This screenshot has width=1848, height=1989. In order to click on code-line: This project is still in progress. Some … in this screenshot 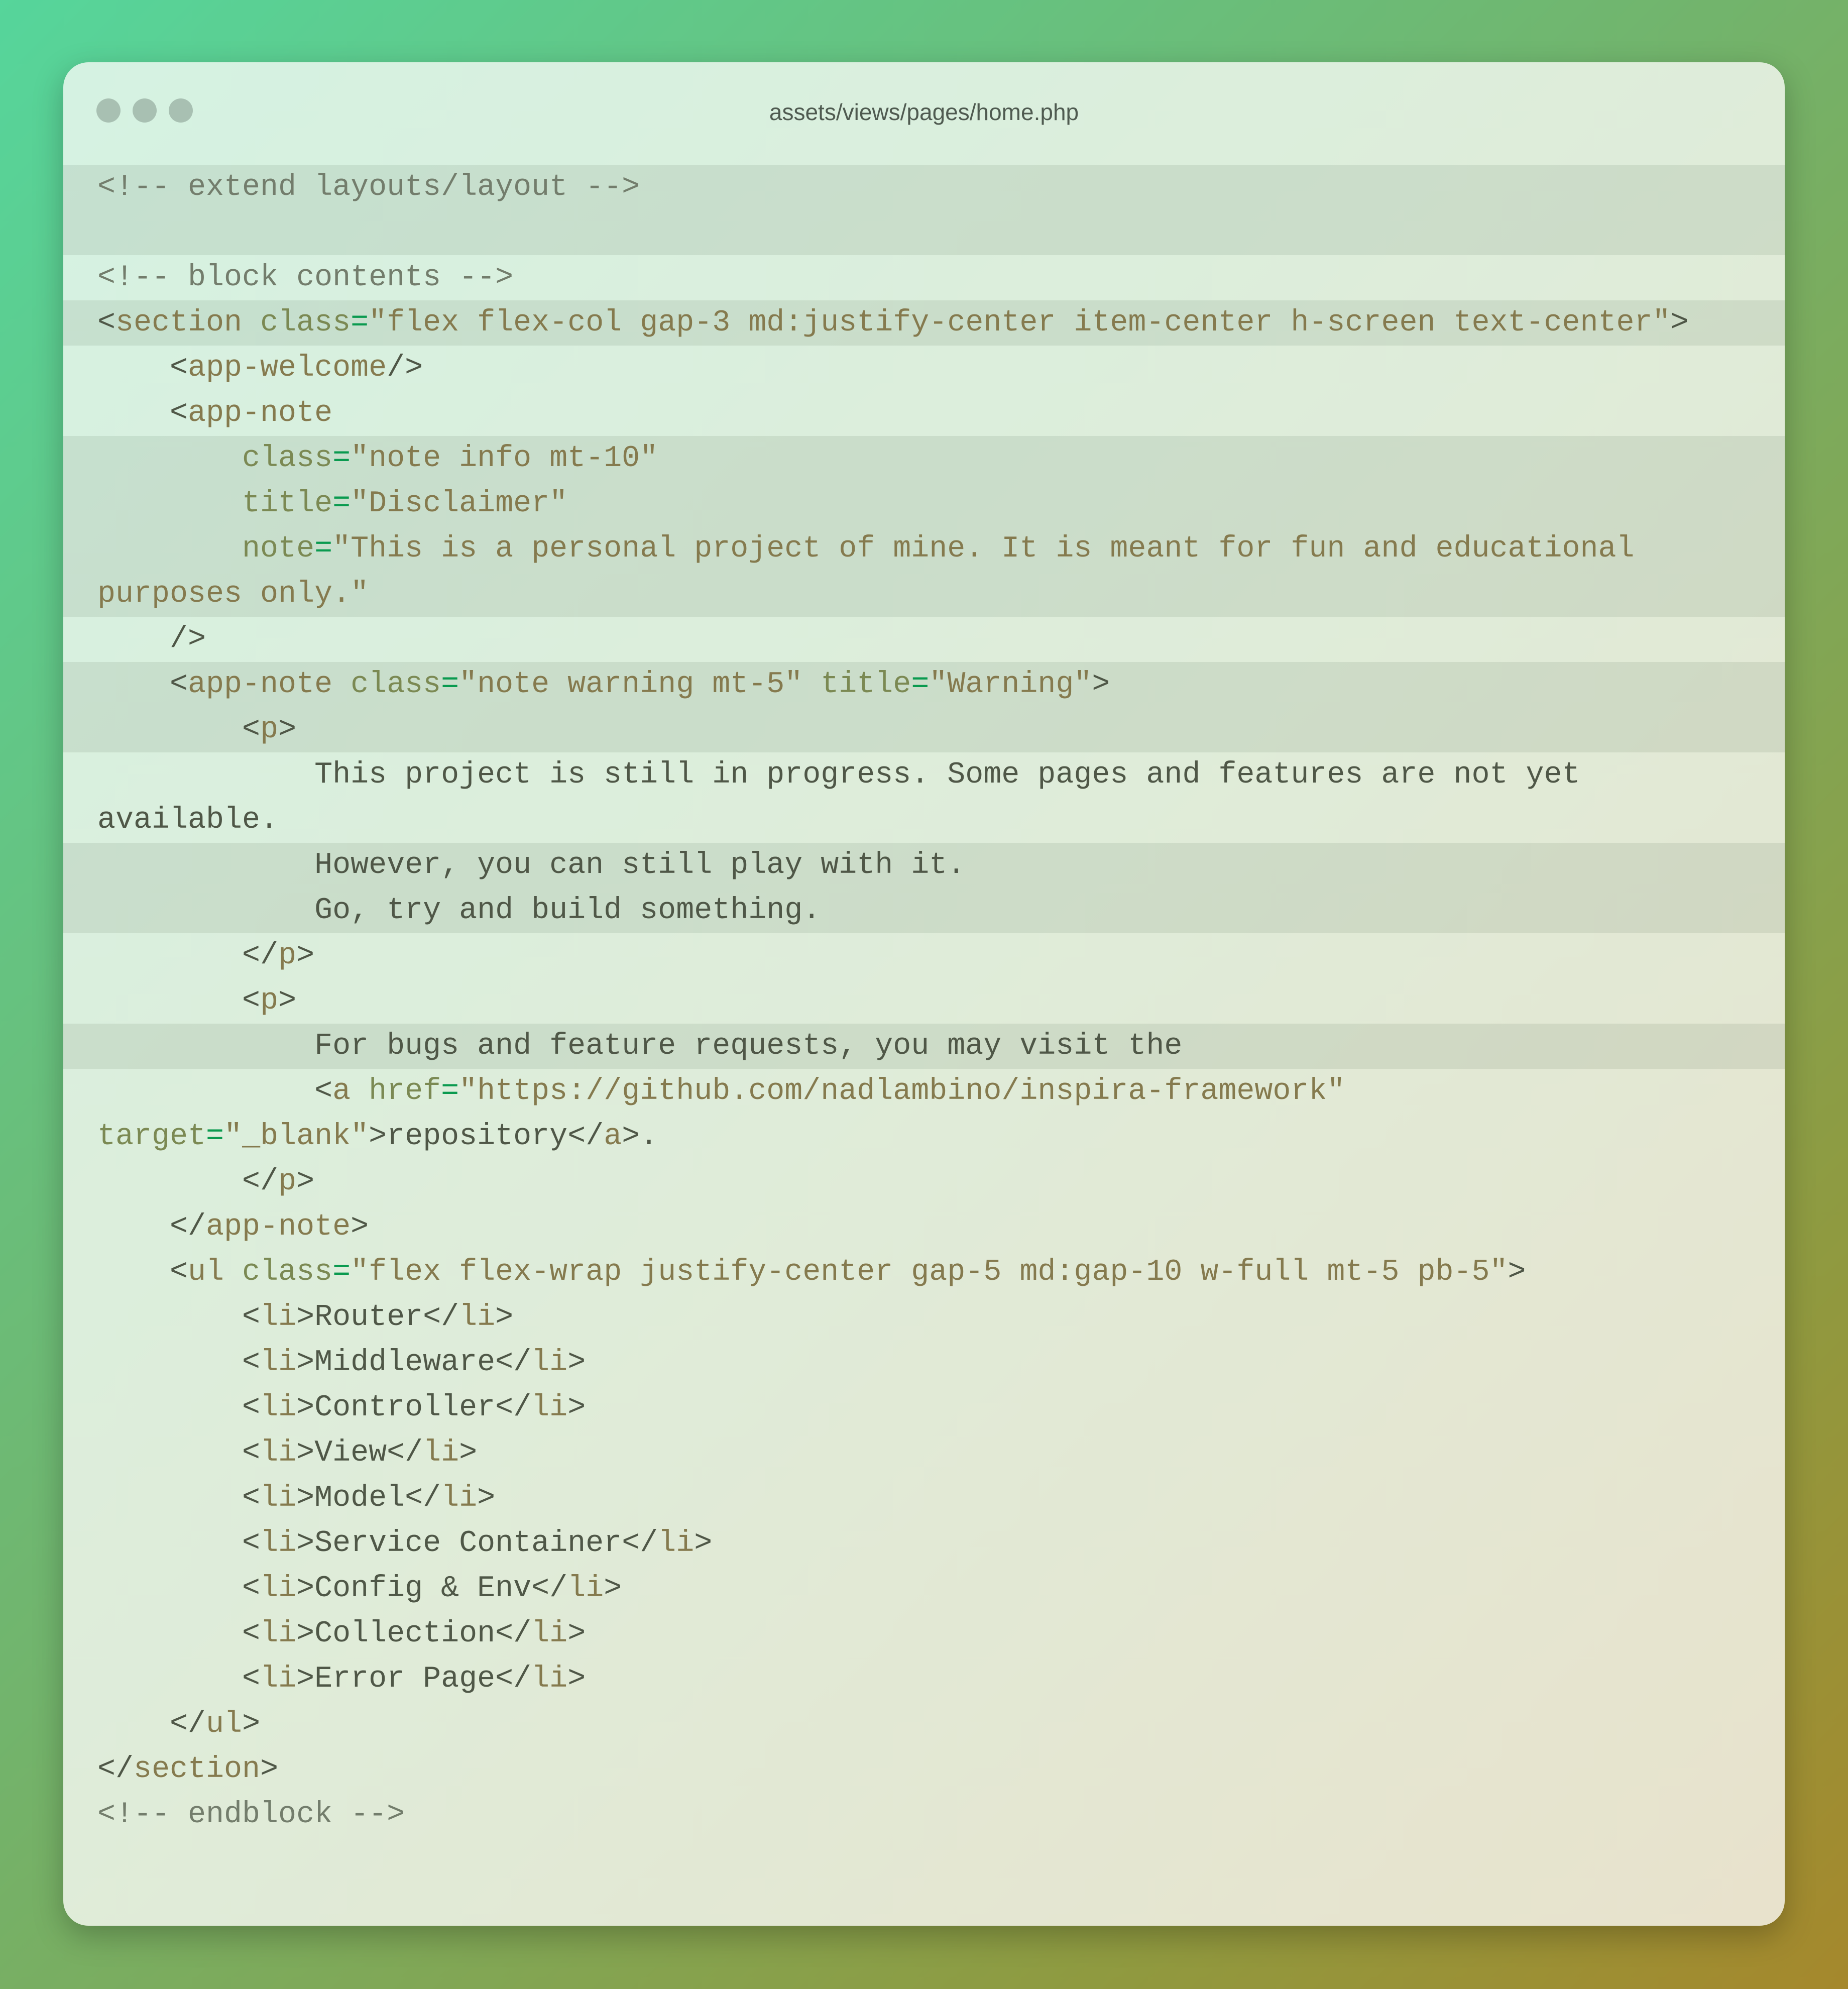, I will do `click(924, 775)`.